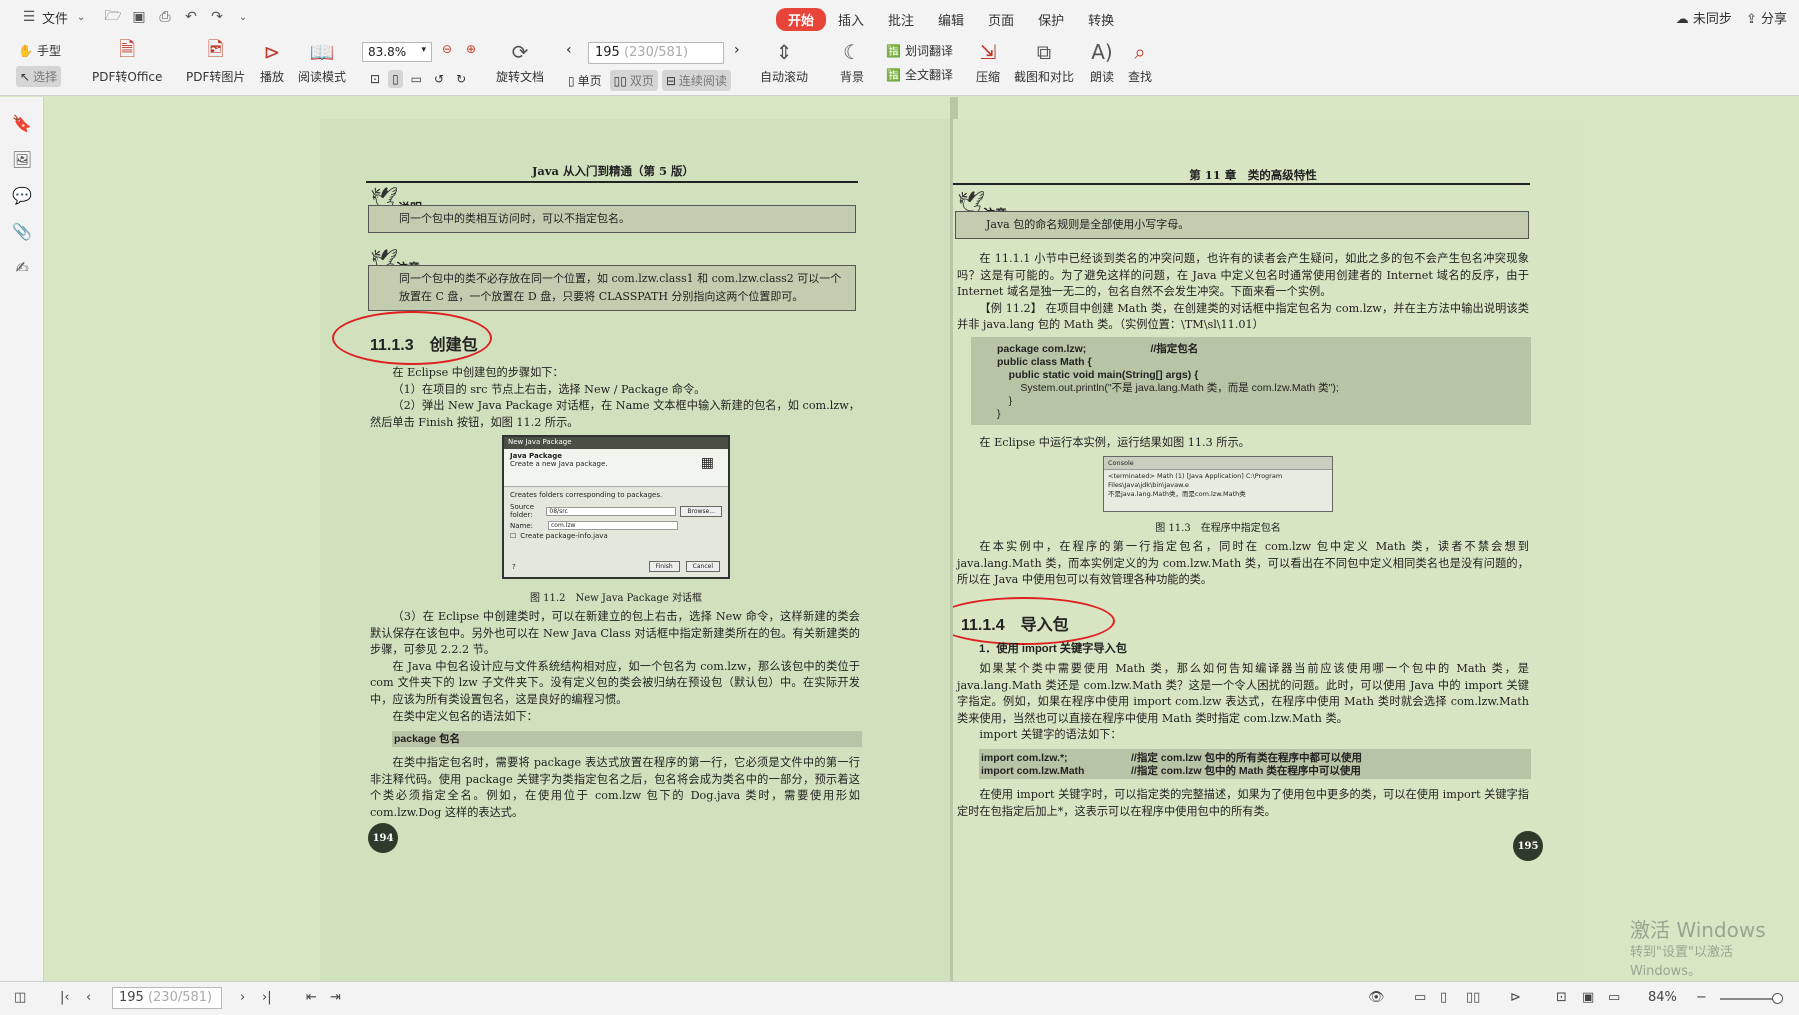 The width and height of the screenshot is (1799, 1015). I want to click on undo-icon: ↶, so click(191, 17).